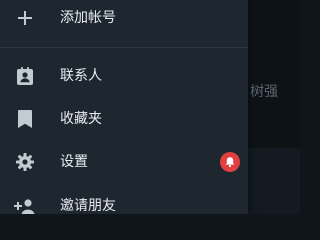 The width and height of the screenshot is (320, 240). What do you see at coordinates (81, 76) in the screenshot?
I see `drawer-item-label: 联系人` at bounding box center [81, 76].